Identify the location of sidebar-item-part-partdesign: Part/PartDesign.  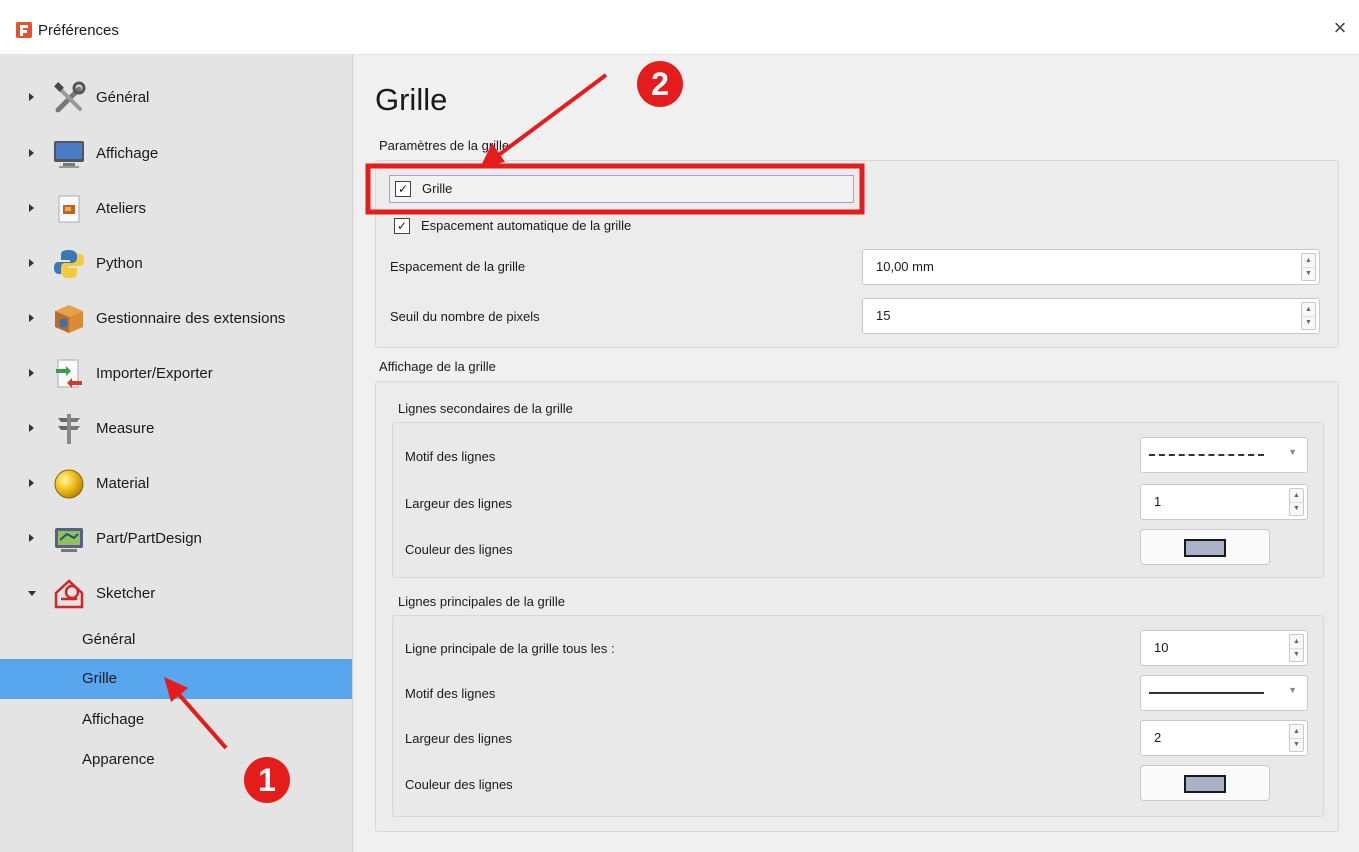
(176, 539).